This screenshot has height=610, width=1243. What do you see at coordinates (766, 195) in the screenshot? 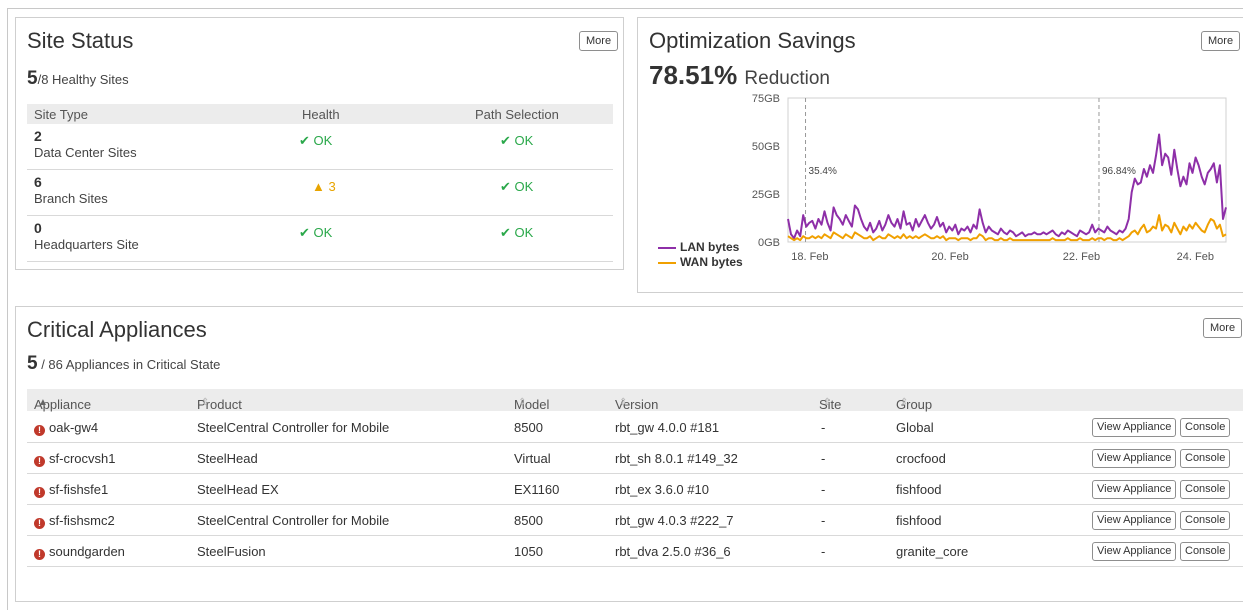
I see `y-tick-label: 25GB` at bounding box center [766, 195].